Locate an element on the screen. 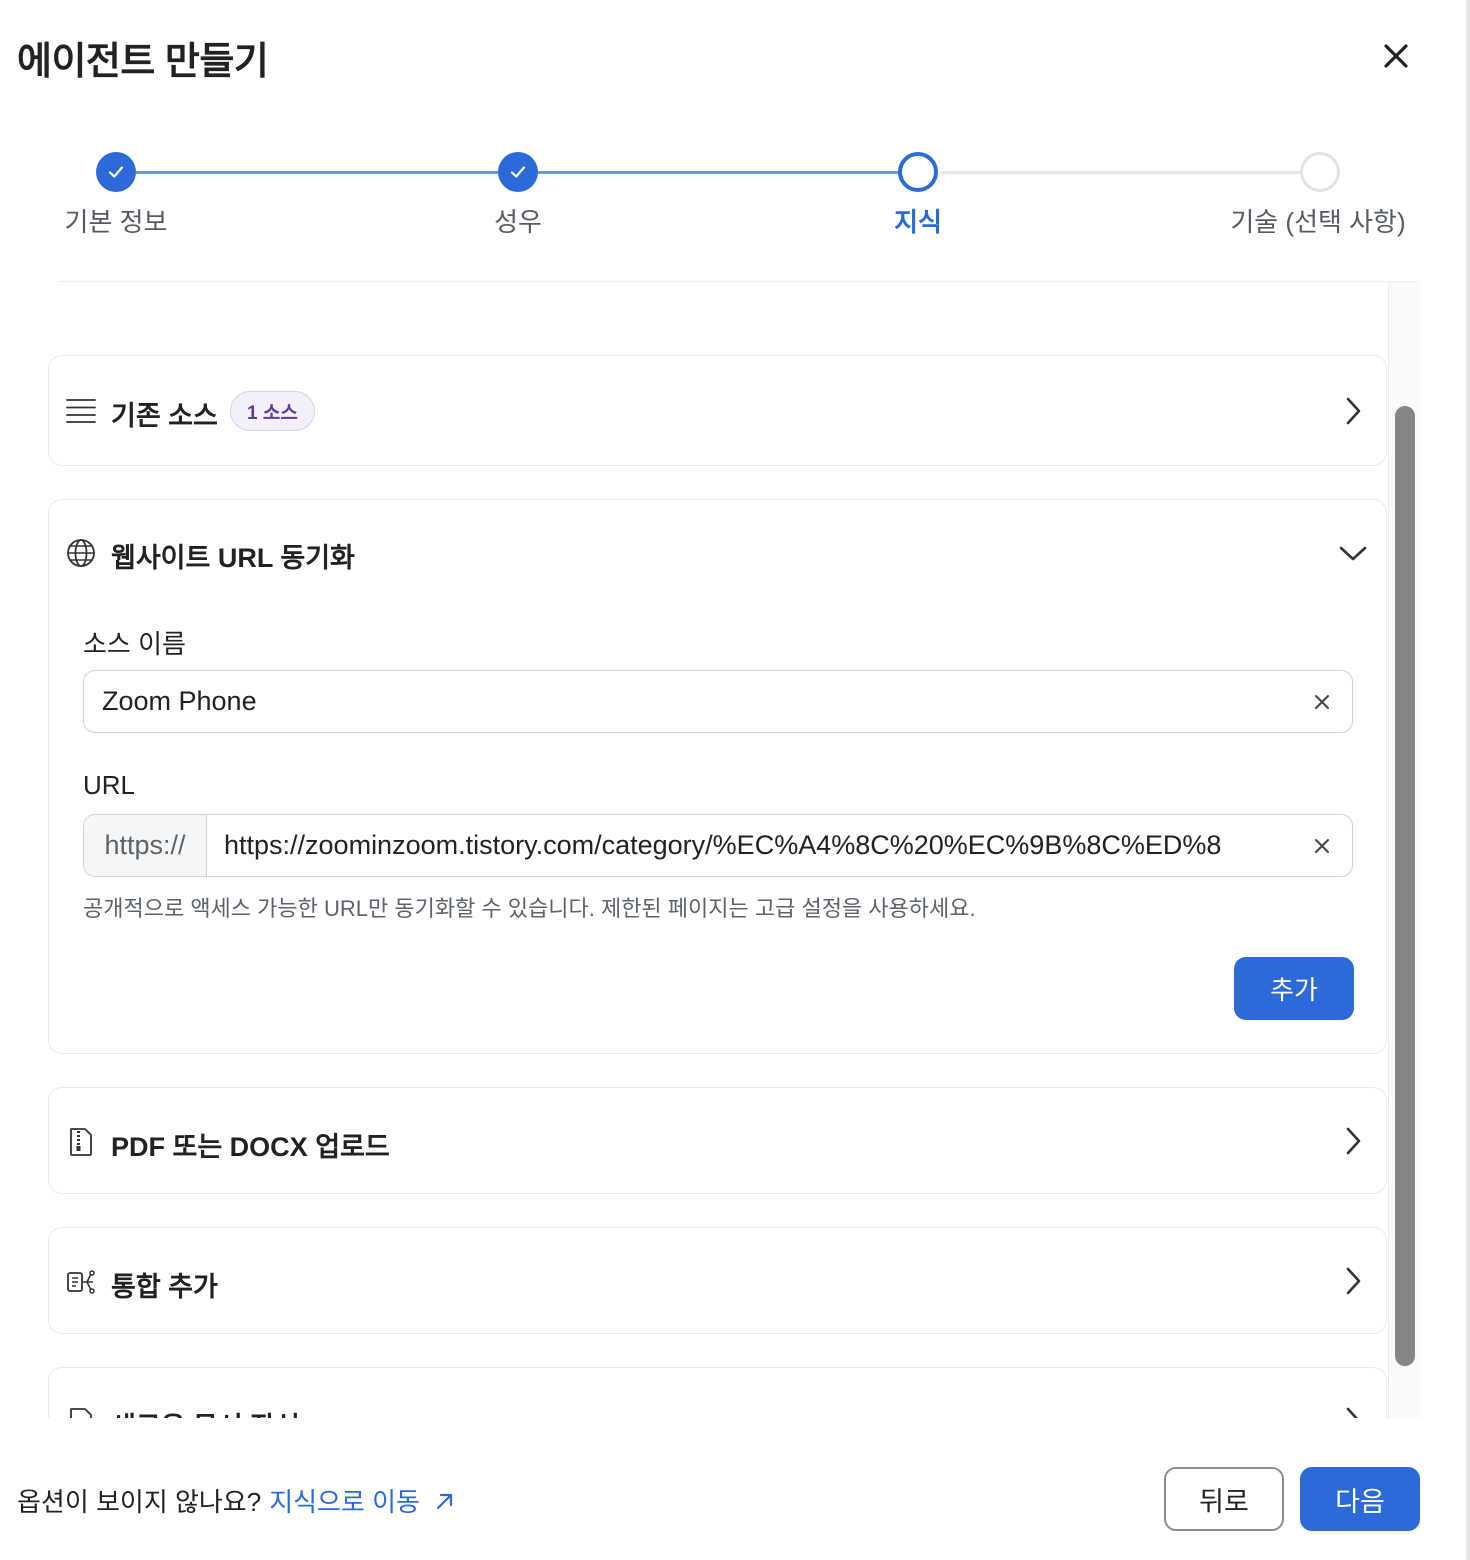  existing-sources-card: 기존 소스 1 소스 is located at coordinates (717, 410).